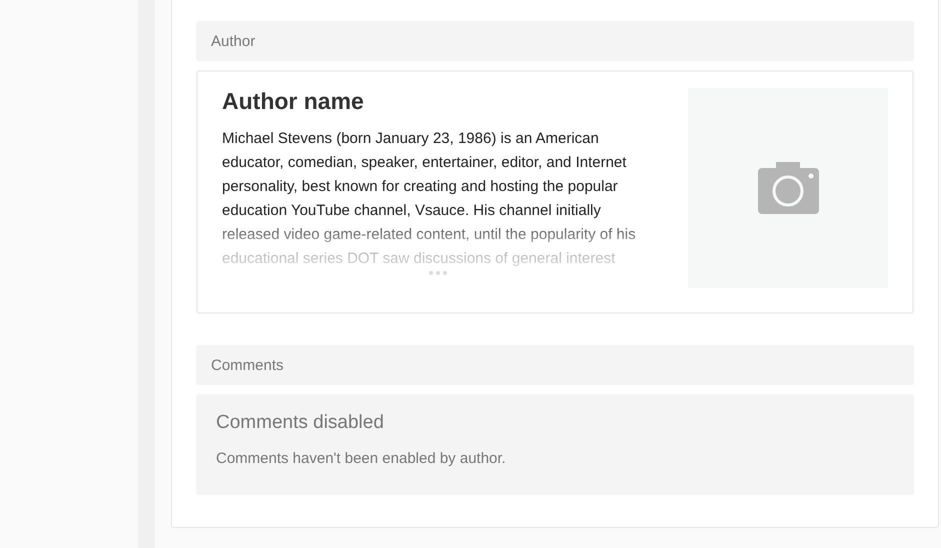 This screenshot has width=941, height=548. Describe the element at coordinates (555, 365) in the screenshot. I see `section-header: Comments` at that location.